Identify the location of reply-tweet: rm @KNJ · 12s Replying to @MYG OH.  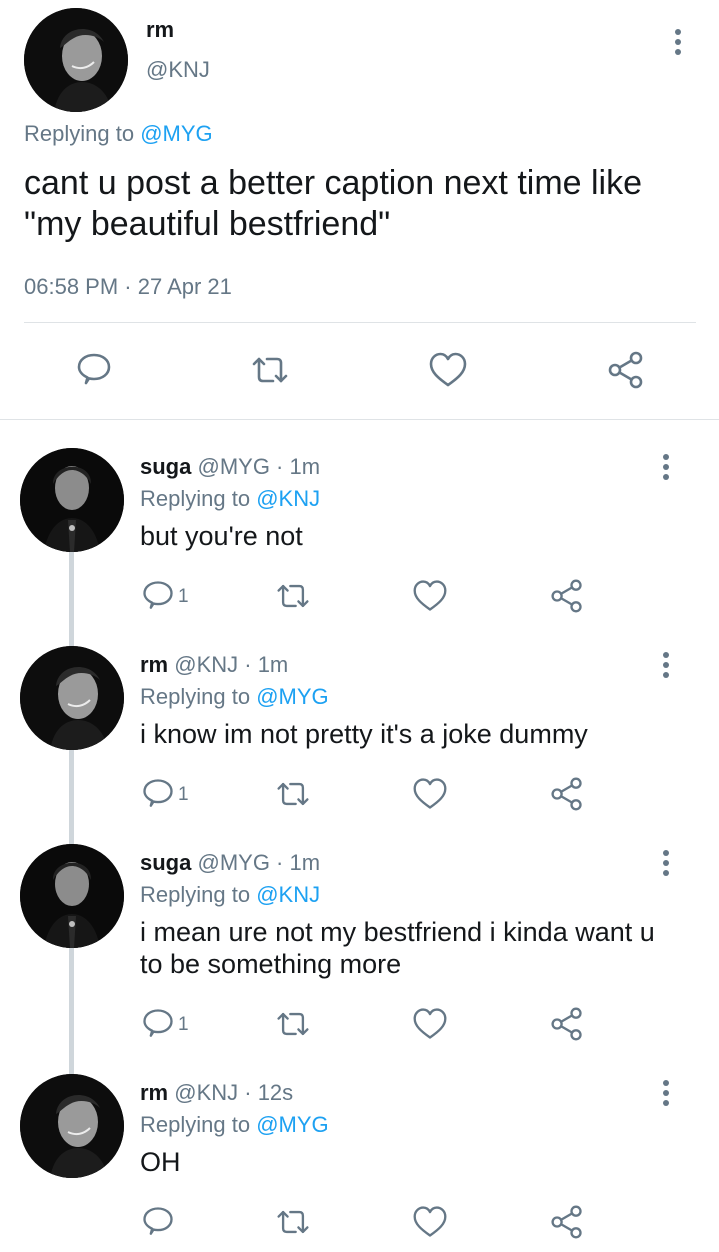
(359, 1163).